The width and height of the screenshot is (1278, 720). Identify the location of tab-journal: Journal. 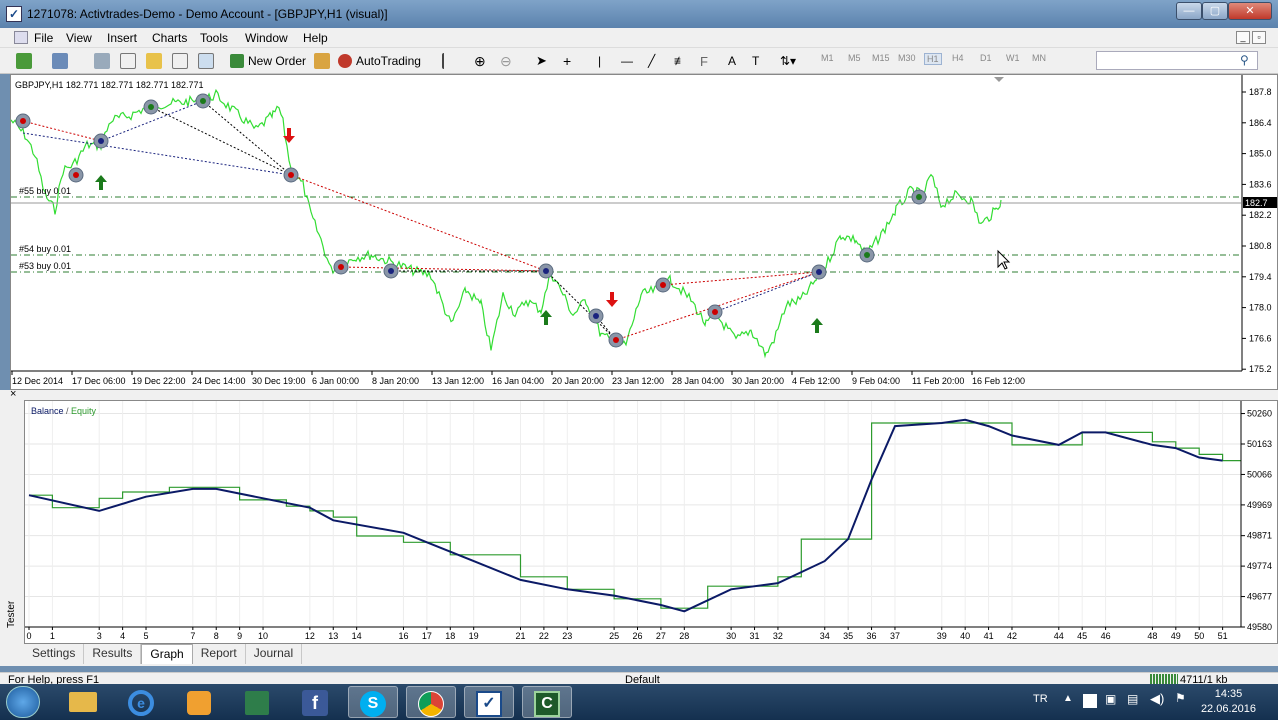
(274, 654).